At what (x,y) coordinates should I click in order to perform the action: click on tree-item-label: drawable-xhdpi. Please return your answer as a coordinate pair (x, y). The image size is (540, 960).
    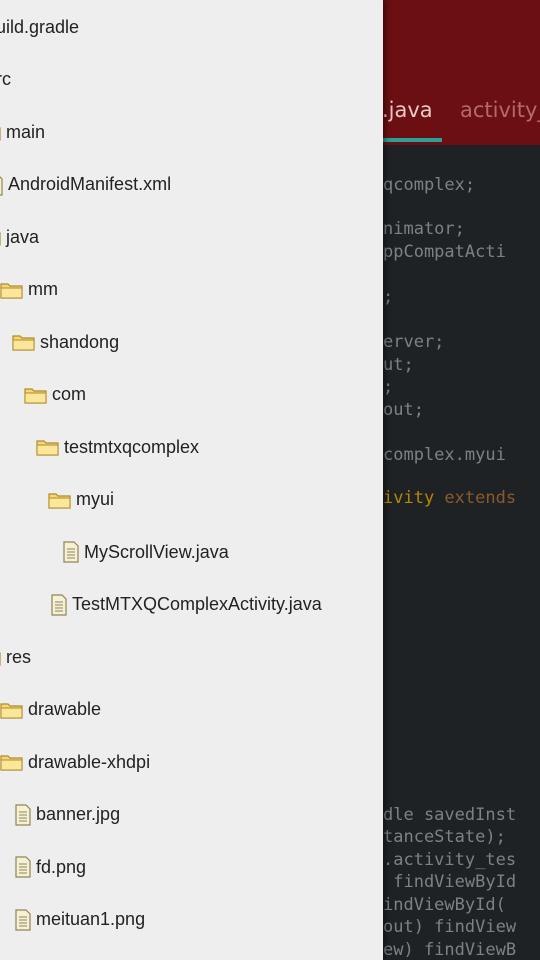
    Looking at the image, I should click on (89, 761).